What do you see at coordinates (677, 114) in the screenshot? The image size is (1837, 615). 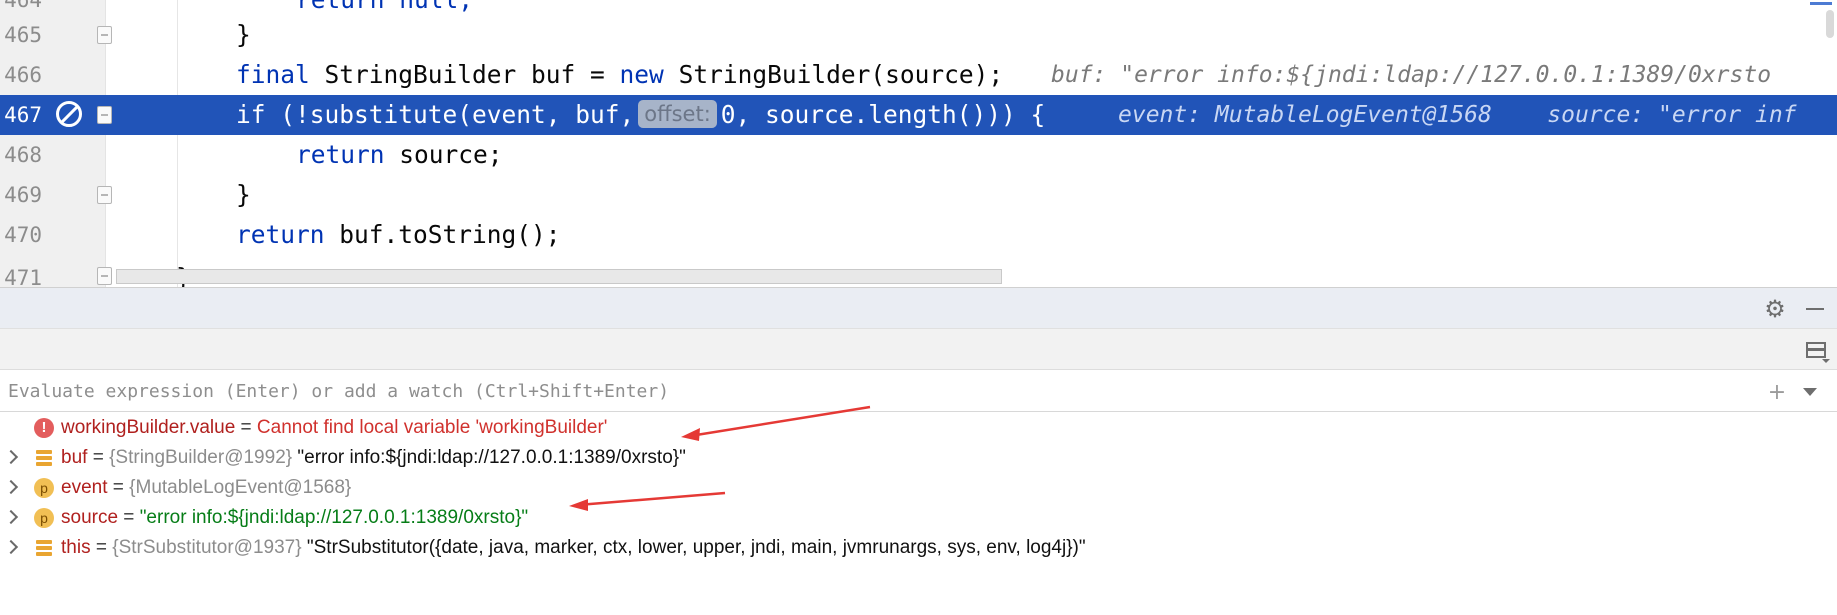 I see `parameter-hint: offset:` at bounding box center [677, 114].